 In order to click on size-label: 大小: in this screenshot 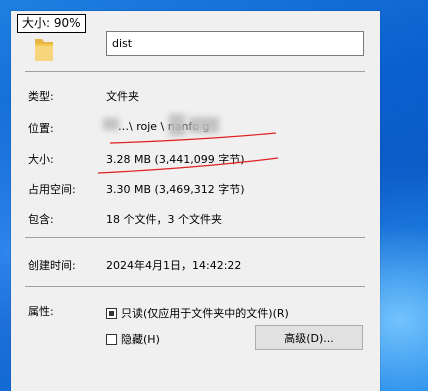, I will do `click(41, 159)`.